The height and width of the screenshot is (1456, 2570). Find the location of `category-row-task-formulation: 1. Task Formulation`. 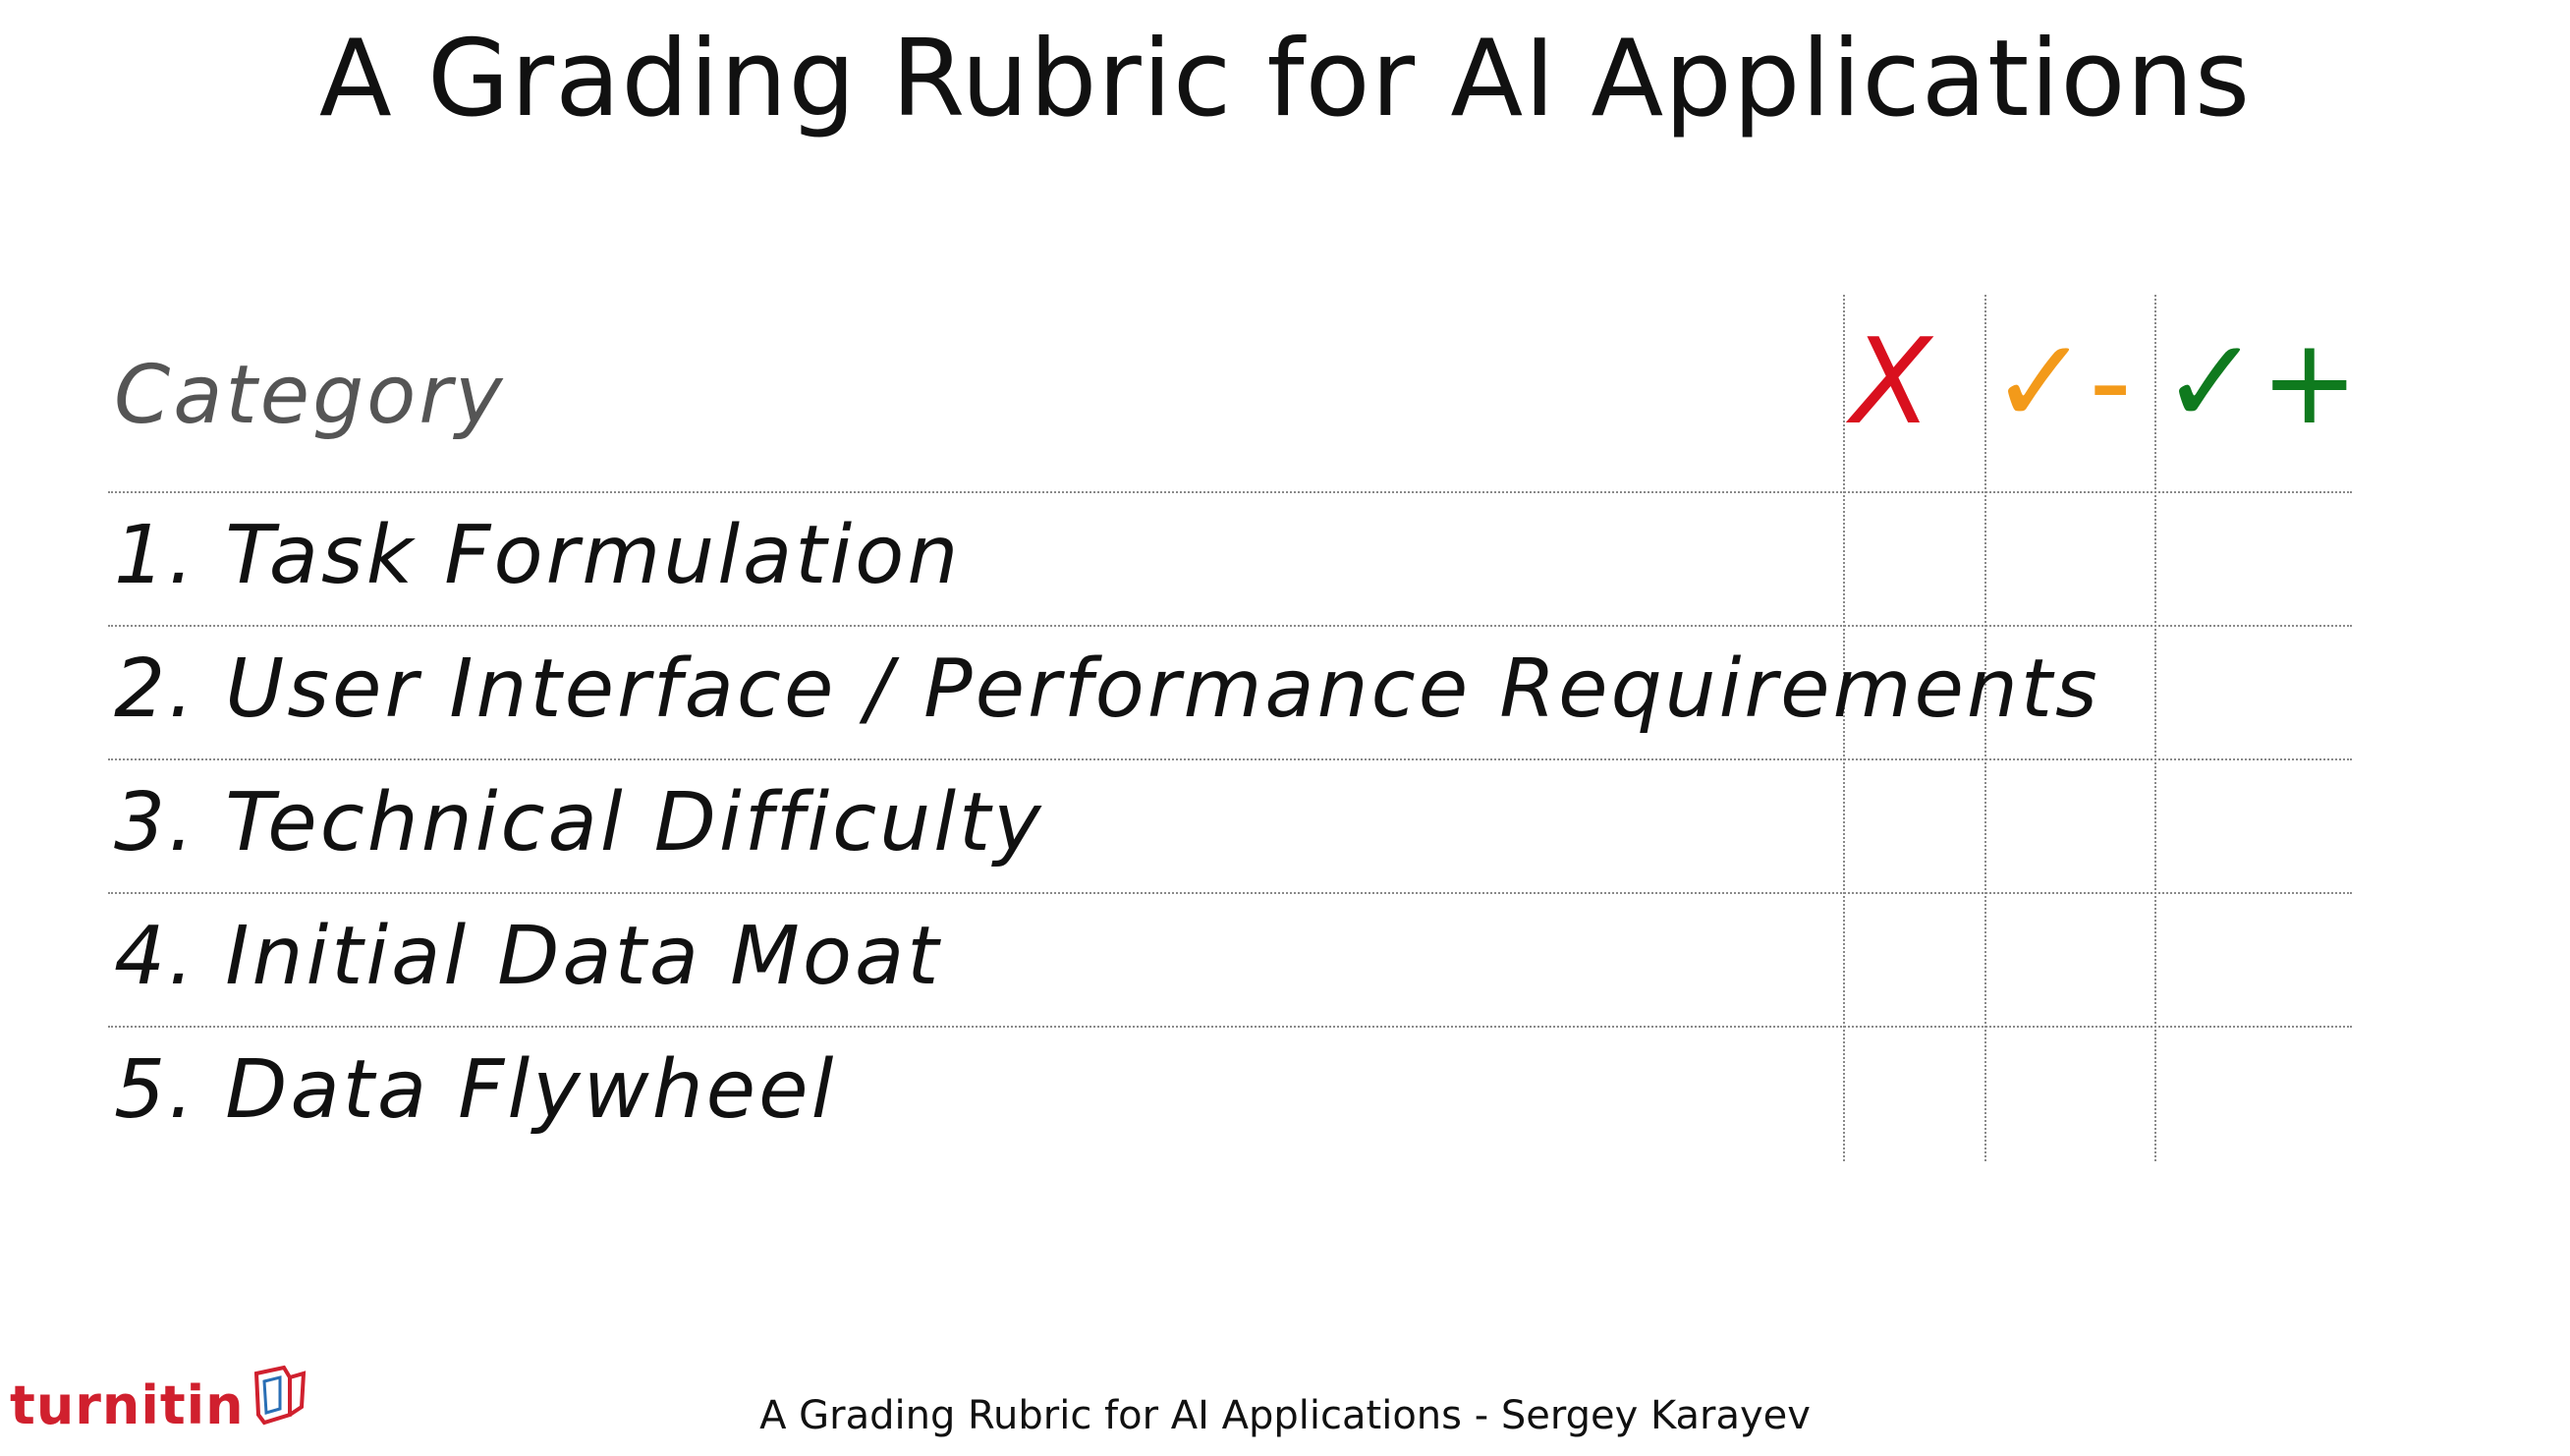

category-row-task-formulation: 1. Task Formulation is located at coordinates (538, 555).